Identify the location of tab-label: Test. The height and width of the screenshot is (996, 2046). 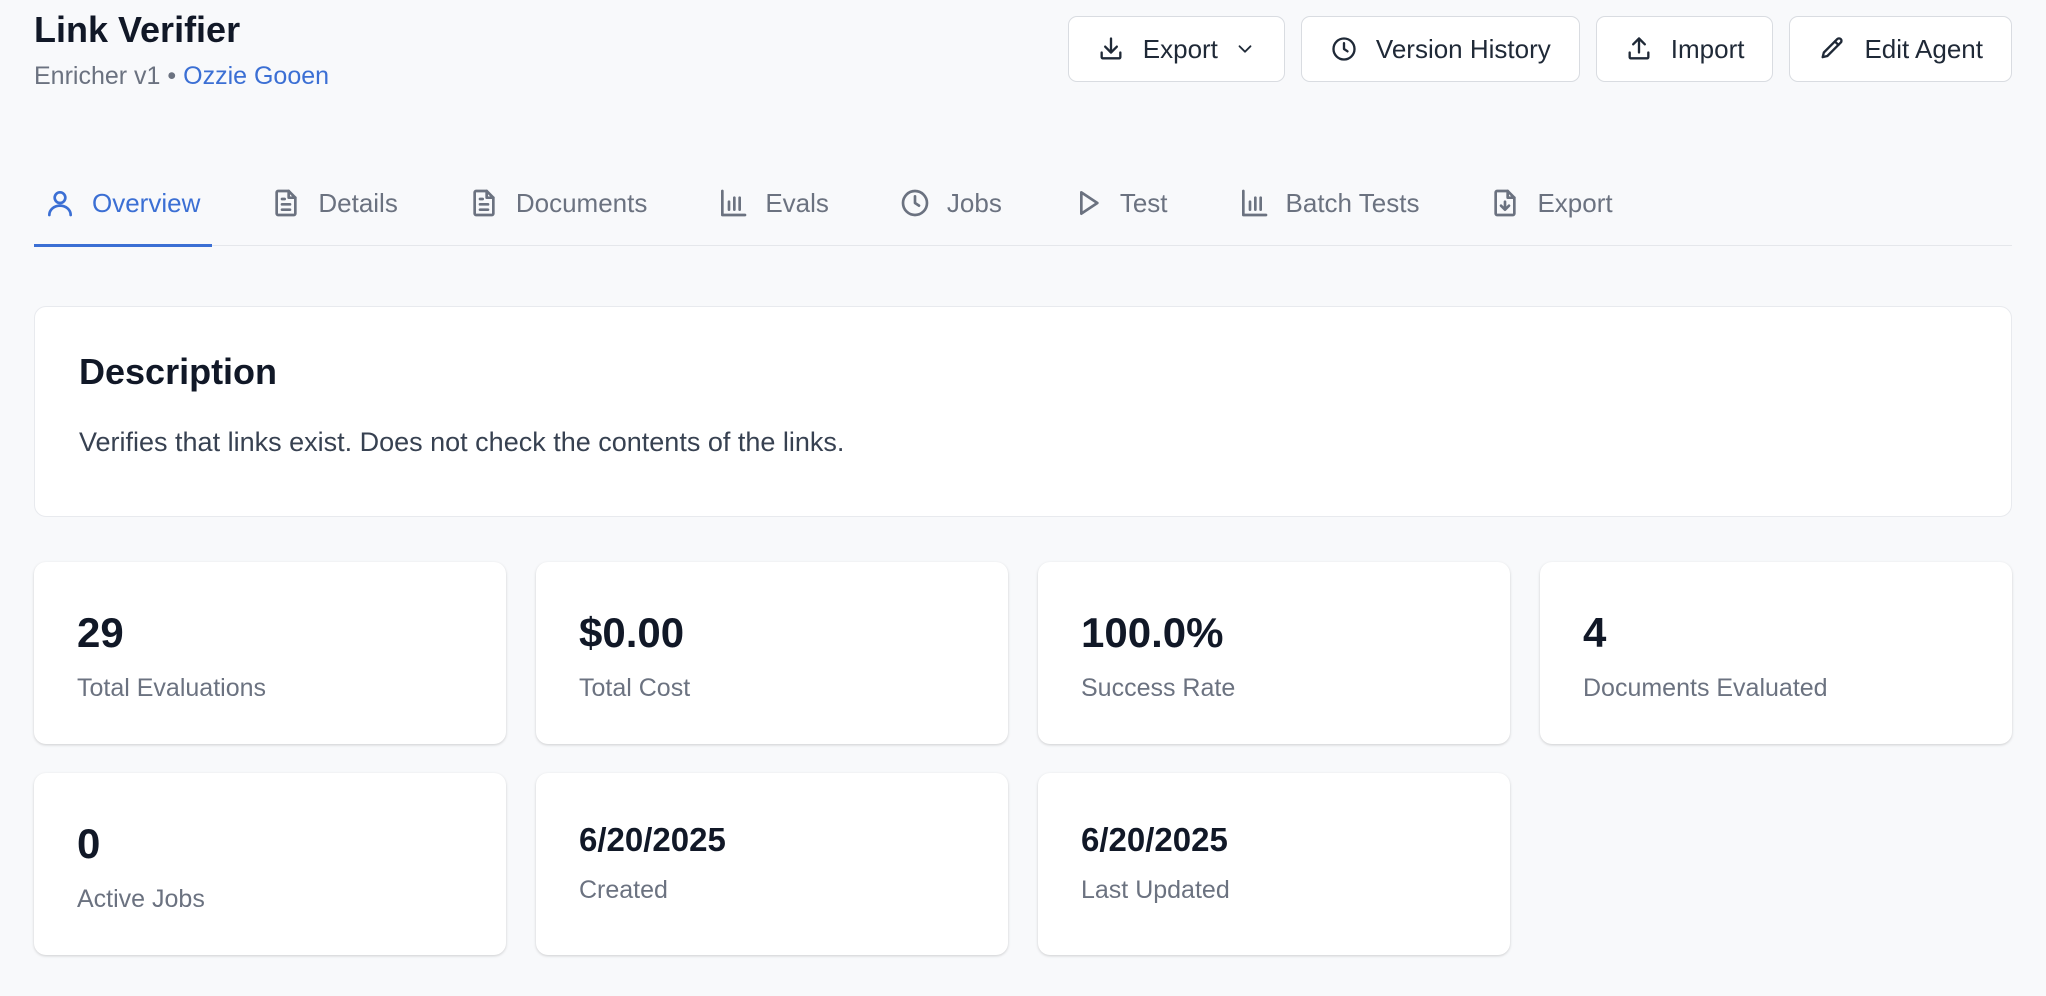
(1143, 202).